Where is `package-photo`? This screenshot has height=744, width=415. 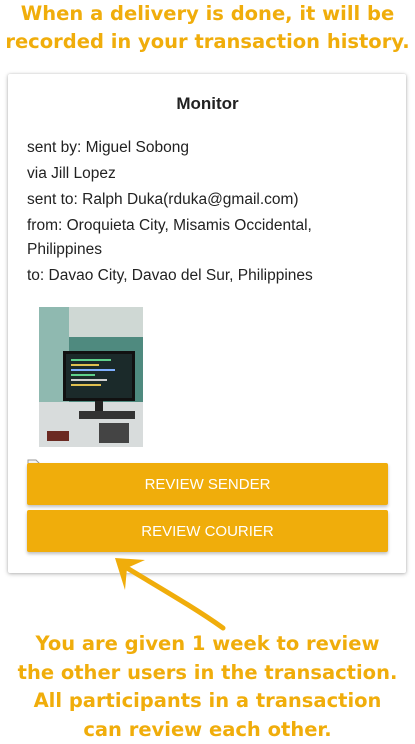
package-photo is located at coordinates (91, 377).